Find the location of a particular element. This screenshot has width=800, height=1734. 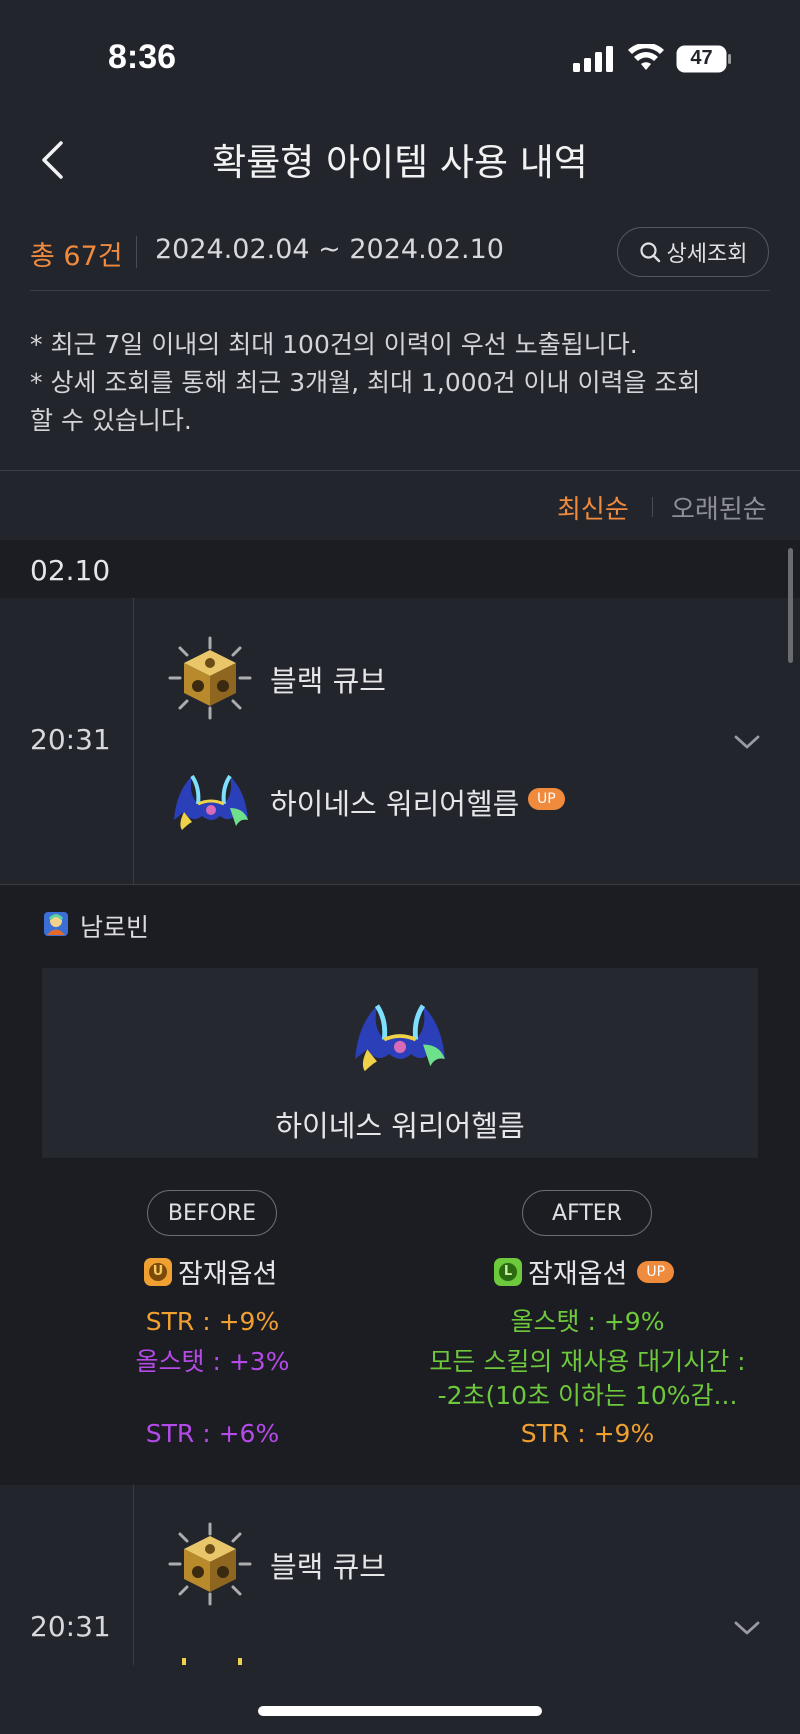

status-time: 8:36 is located at coordinates (142, 57).